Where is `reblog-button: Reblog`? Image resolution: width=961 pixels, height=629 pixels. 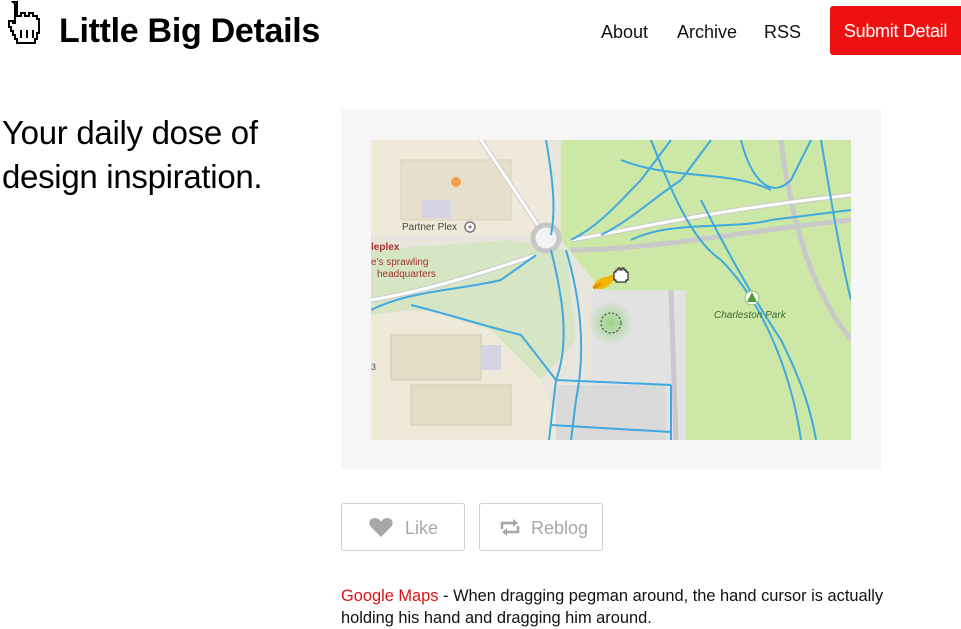
reblog-button: Reblog is located at coordinates (541, 527).